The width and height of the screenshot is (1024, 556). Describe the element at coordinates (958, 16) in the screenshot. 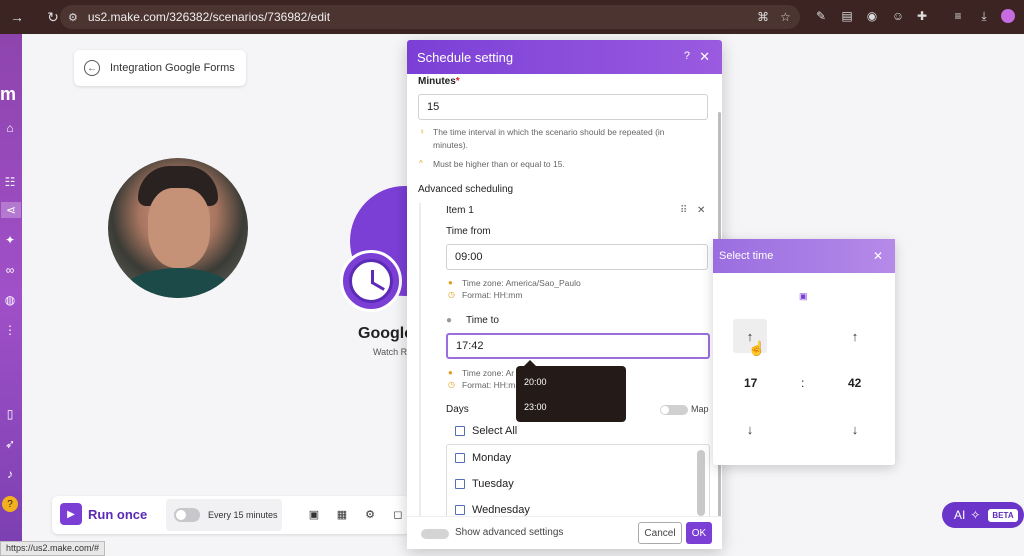

I see `playlist-icon: ≡` at that location.